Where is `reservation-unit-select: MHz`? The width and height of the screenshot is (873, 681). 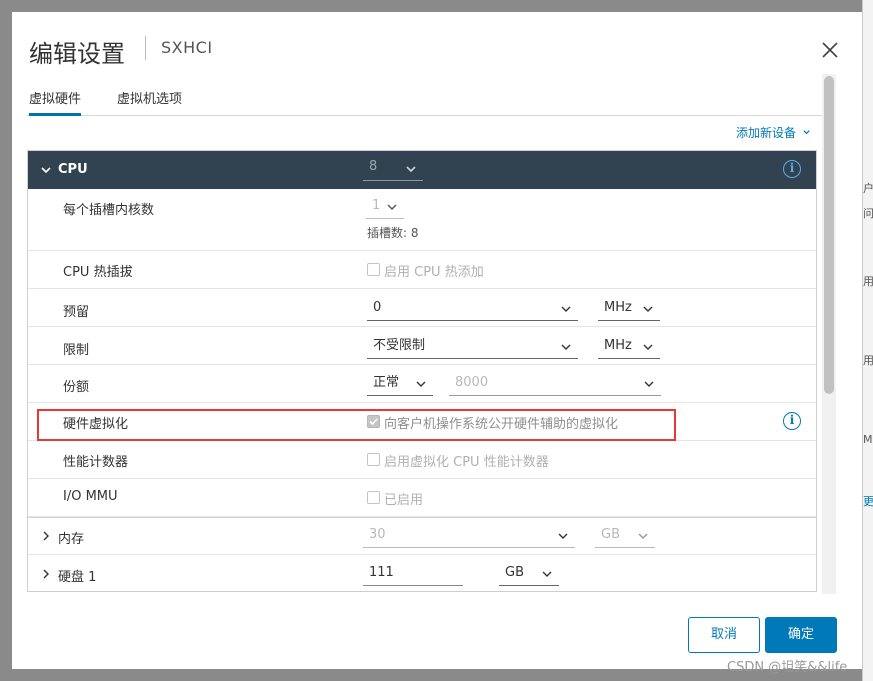
reservation-unit-select: MHz is located at coordinates (629, 309).